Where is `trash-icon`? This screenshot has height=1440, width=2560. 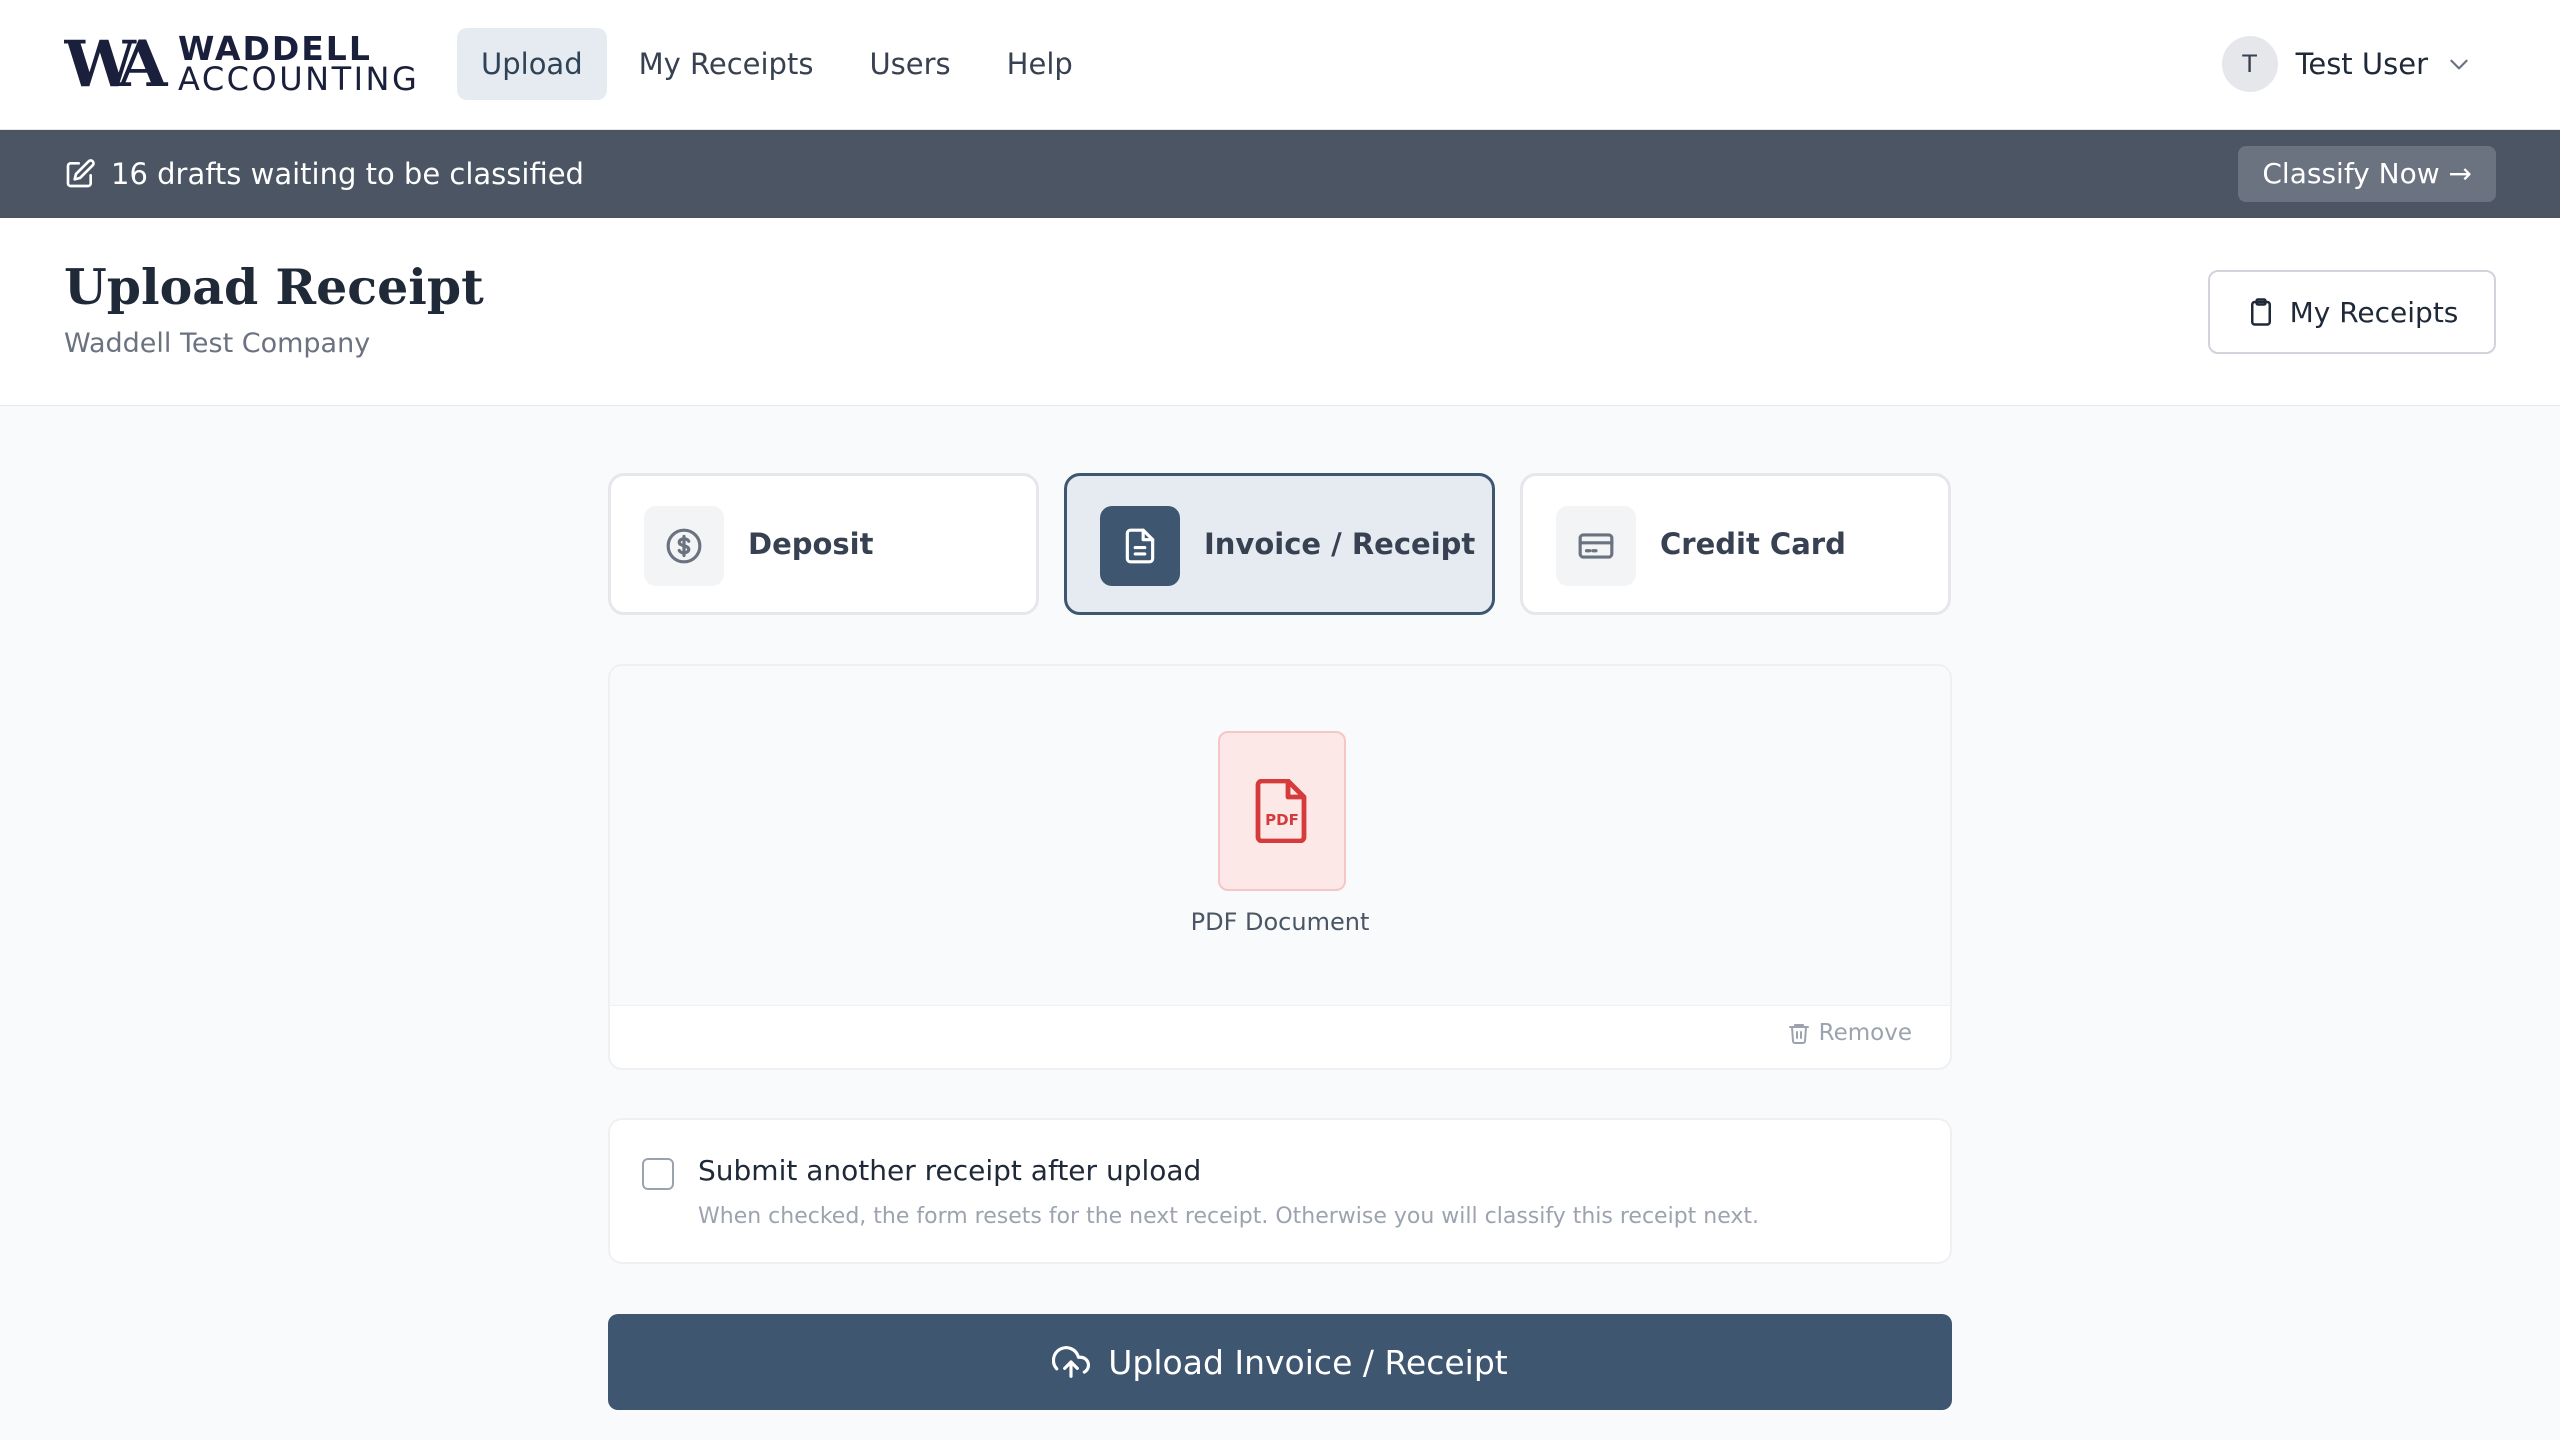
trash-icon is located at coordinates (1798, 1034).